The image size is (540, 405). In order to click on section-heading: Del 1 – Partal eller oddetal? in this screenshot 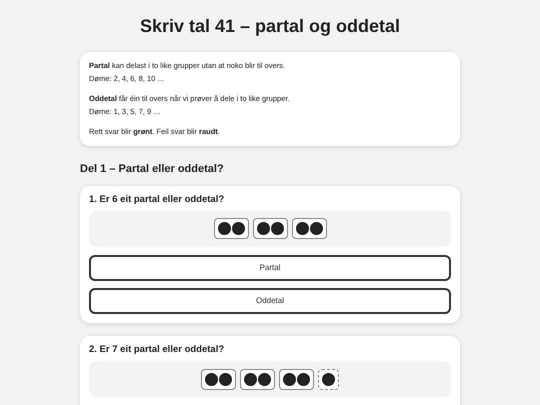, I will do `click(152, 169)`.